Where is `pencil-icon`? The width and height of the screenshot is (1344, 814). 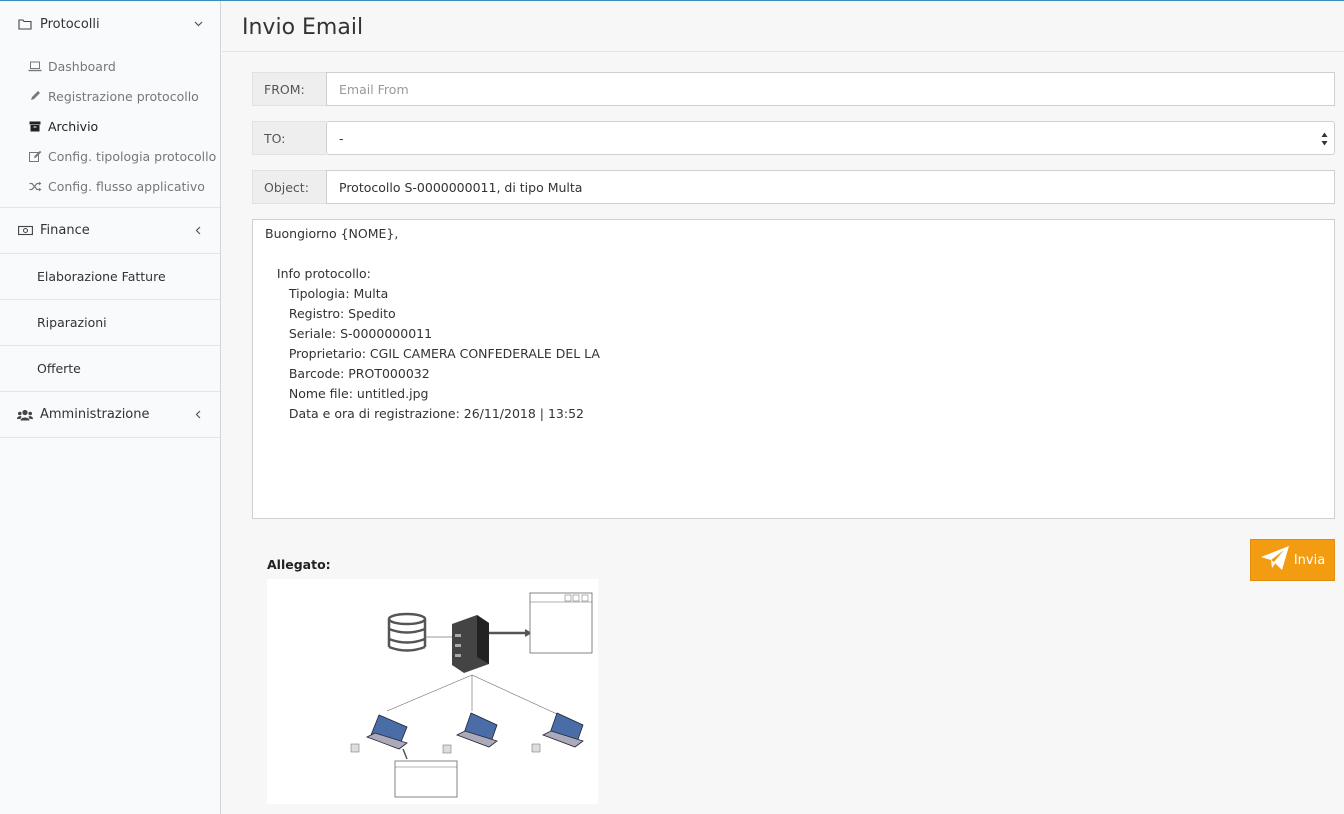
pencil-icon is located at coordinates (35, 96).